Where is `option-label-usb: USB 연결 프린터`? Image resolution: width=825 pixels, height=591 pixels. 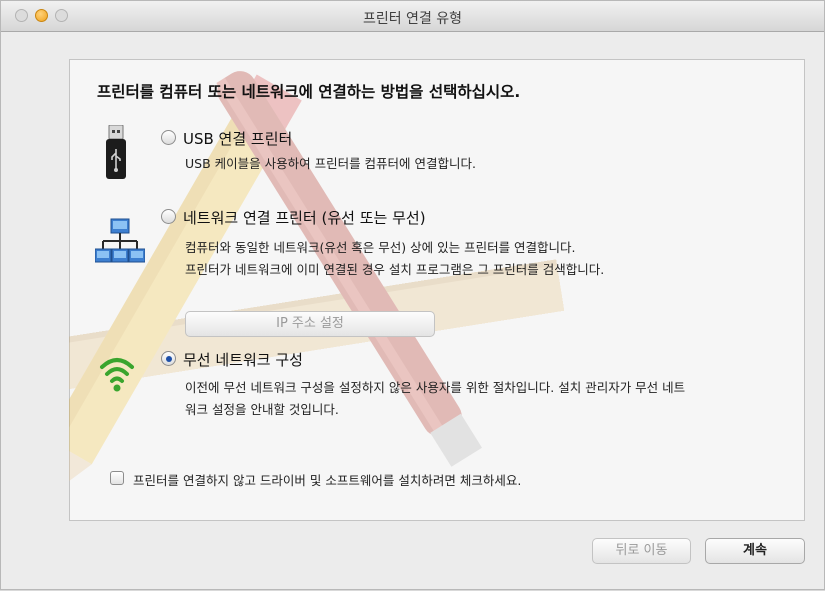
option-label-usb: USB 연결 프린터 is located at coordinates (238, 139).